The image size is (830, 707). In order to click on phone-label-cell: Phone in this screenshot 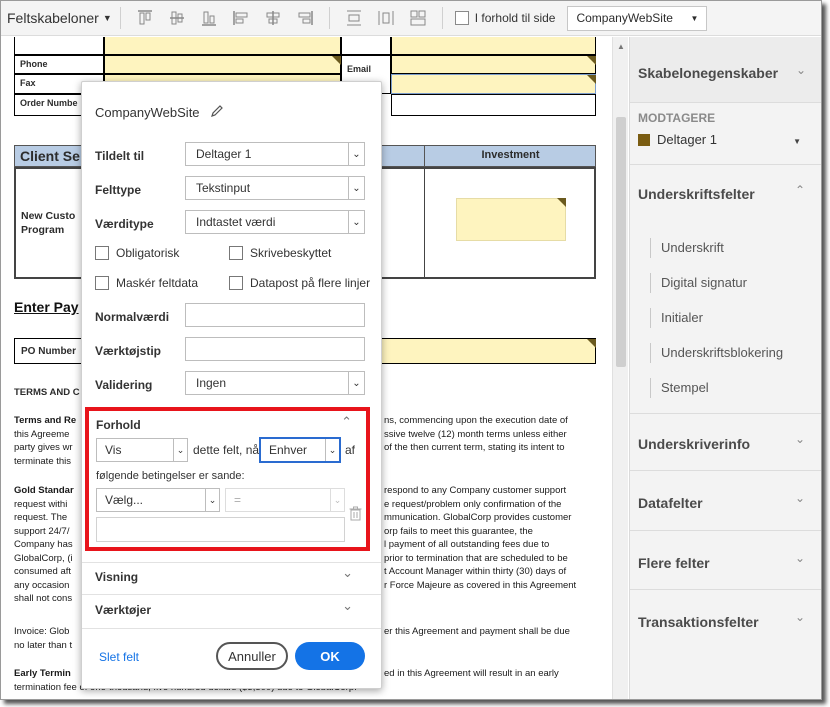, I will do `click(59, 64)`.